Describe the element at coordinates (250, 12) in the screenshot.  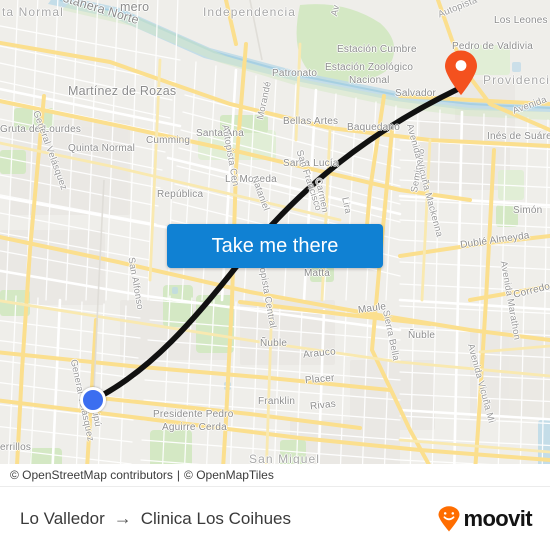
I see `map-label: Independencia` at that location.